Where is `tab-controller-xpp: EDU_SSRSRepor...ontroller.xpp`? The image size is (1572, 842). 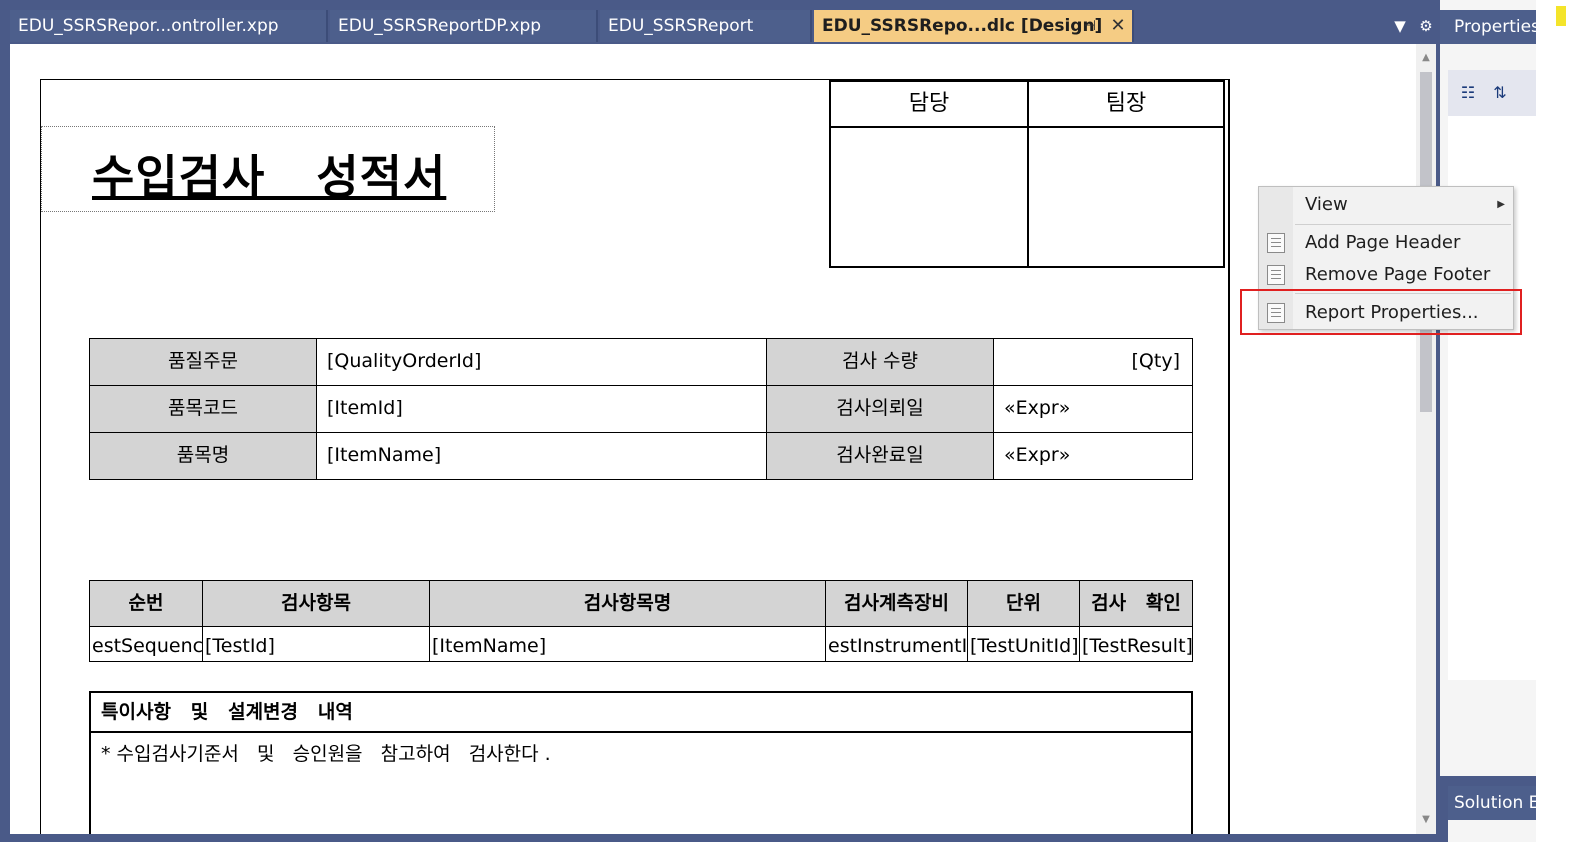 tab-controller-xpp: EDU_SSRSRepor...ontroller.xpp is located at coordinates (169, 26).